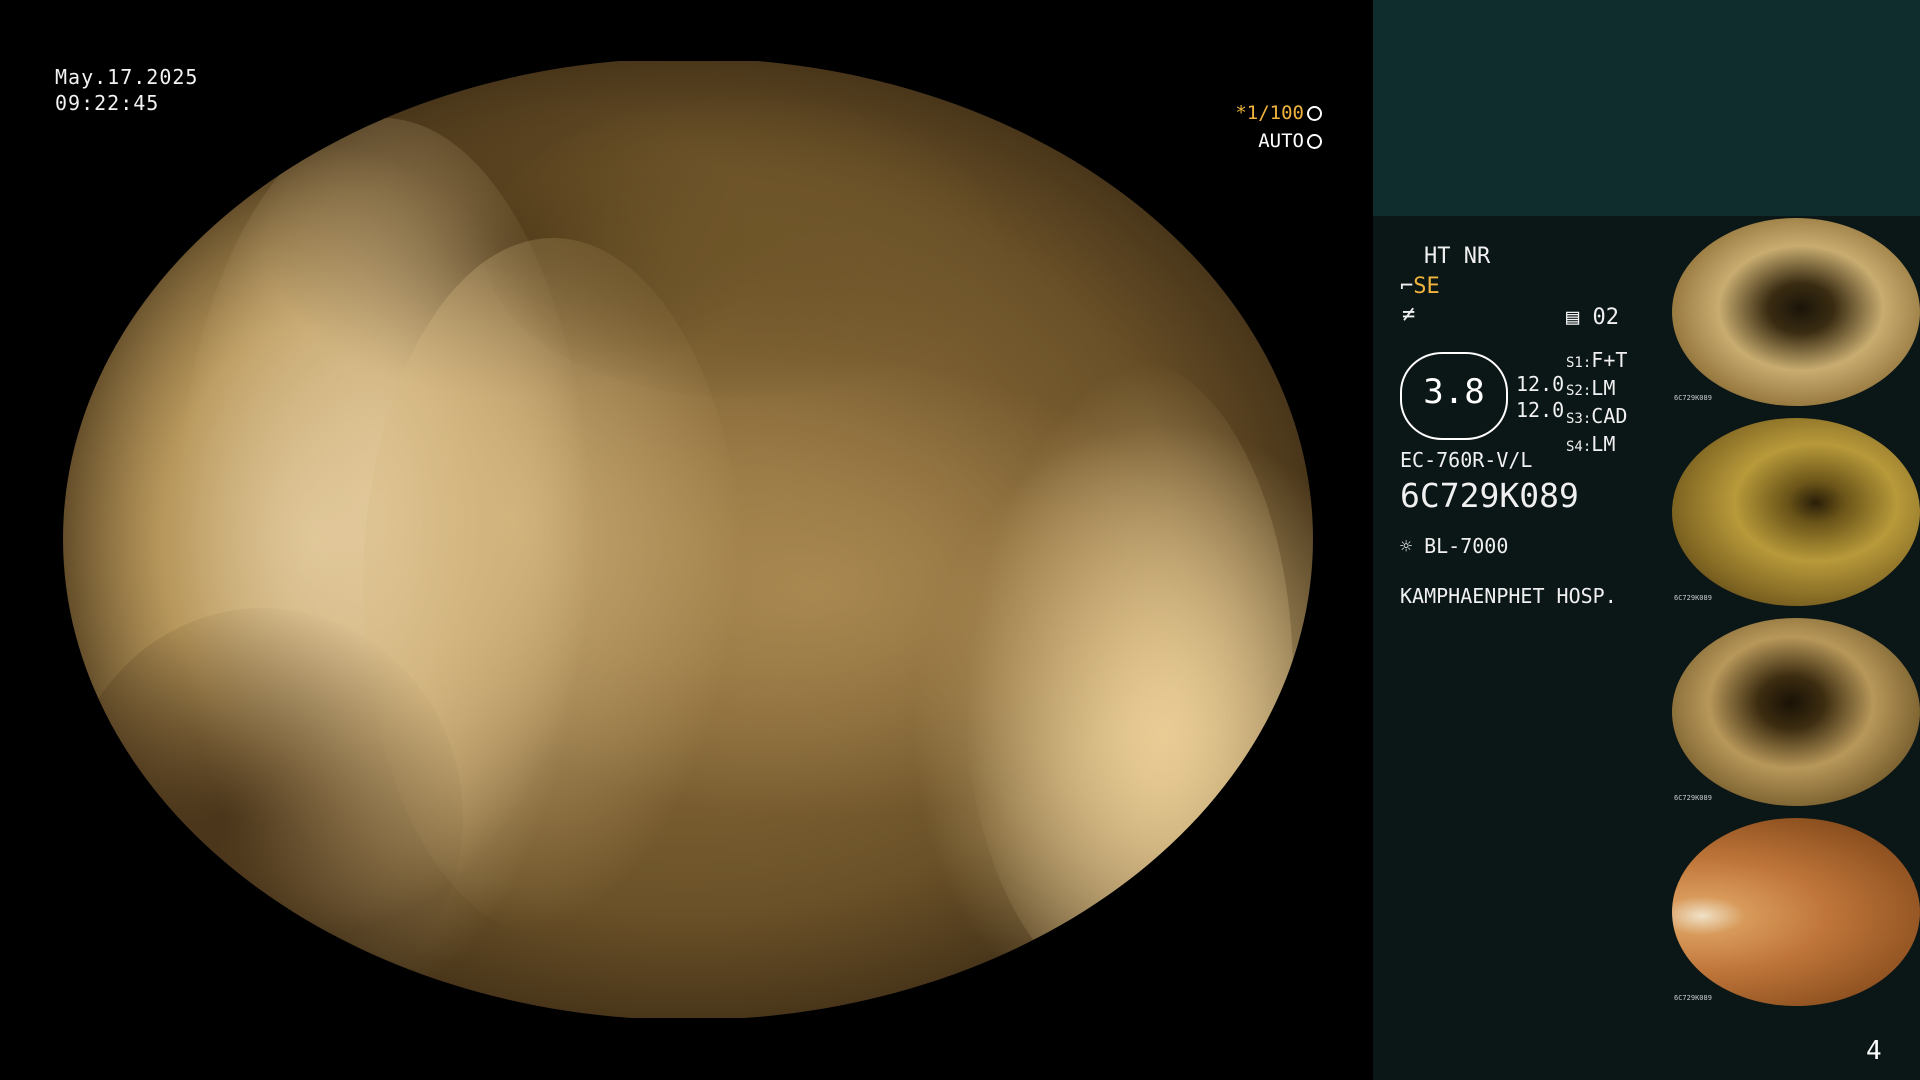  Describe the element at coordinates (1409, 314) in the screenshot. I see `filter-icon: ≠` at that location.